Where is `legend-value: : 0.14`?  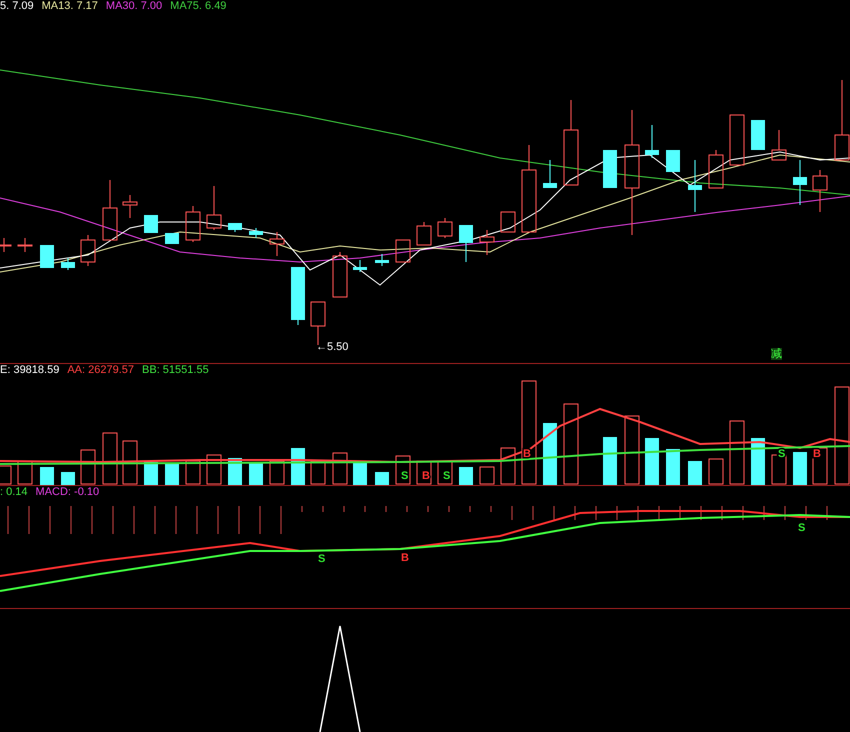 legend-value: : 0.14 is located at coordinates (14, 492).